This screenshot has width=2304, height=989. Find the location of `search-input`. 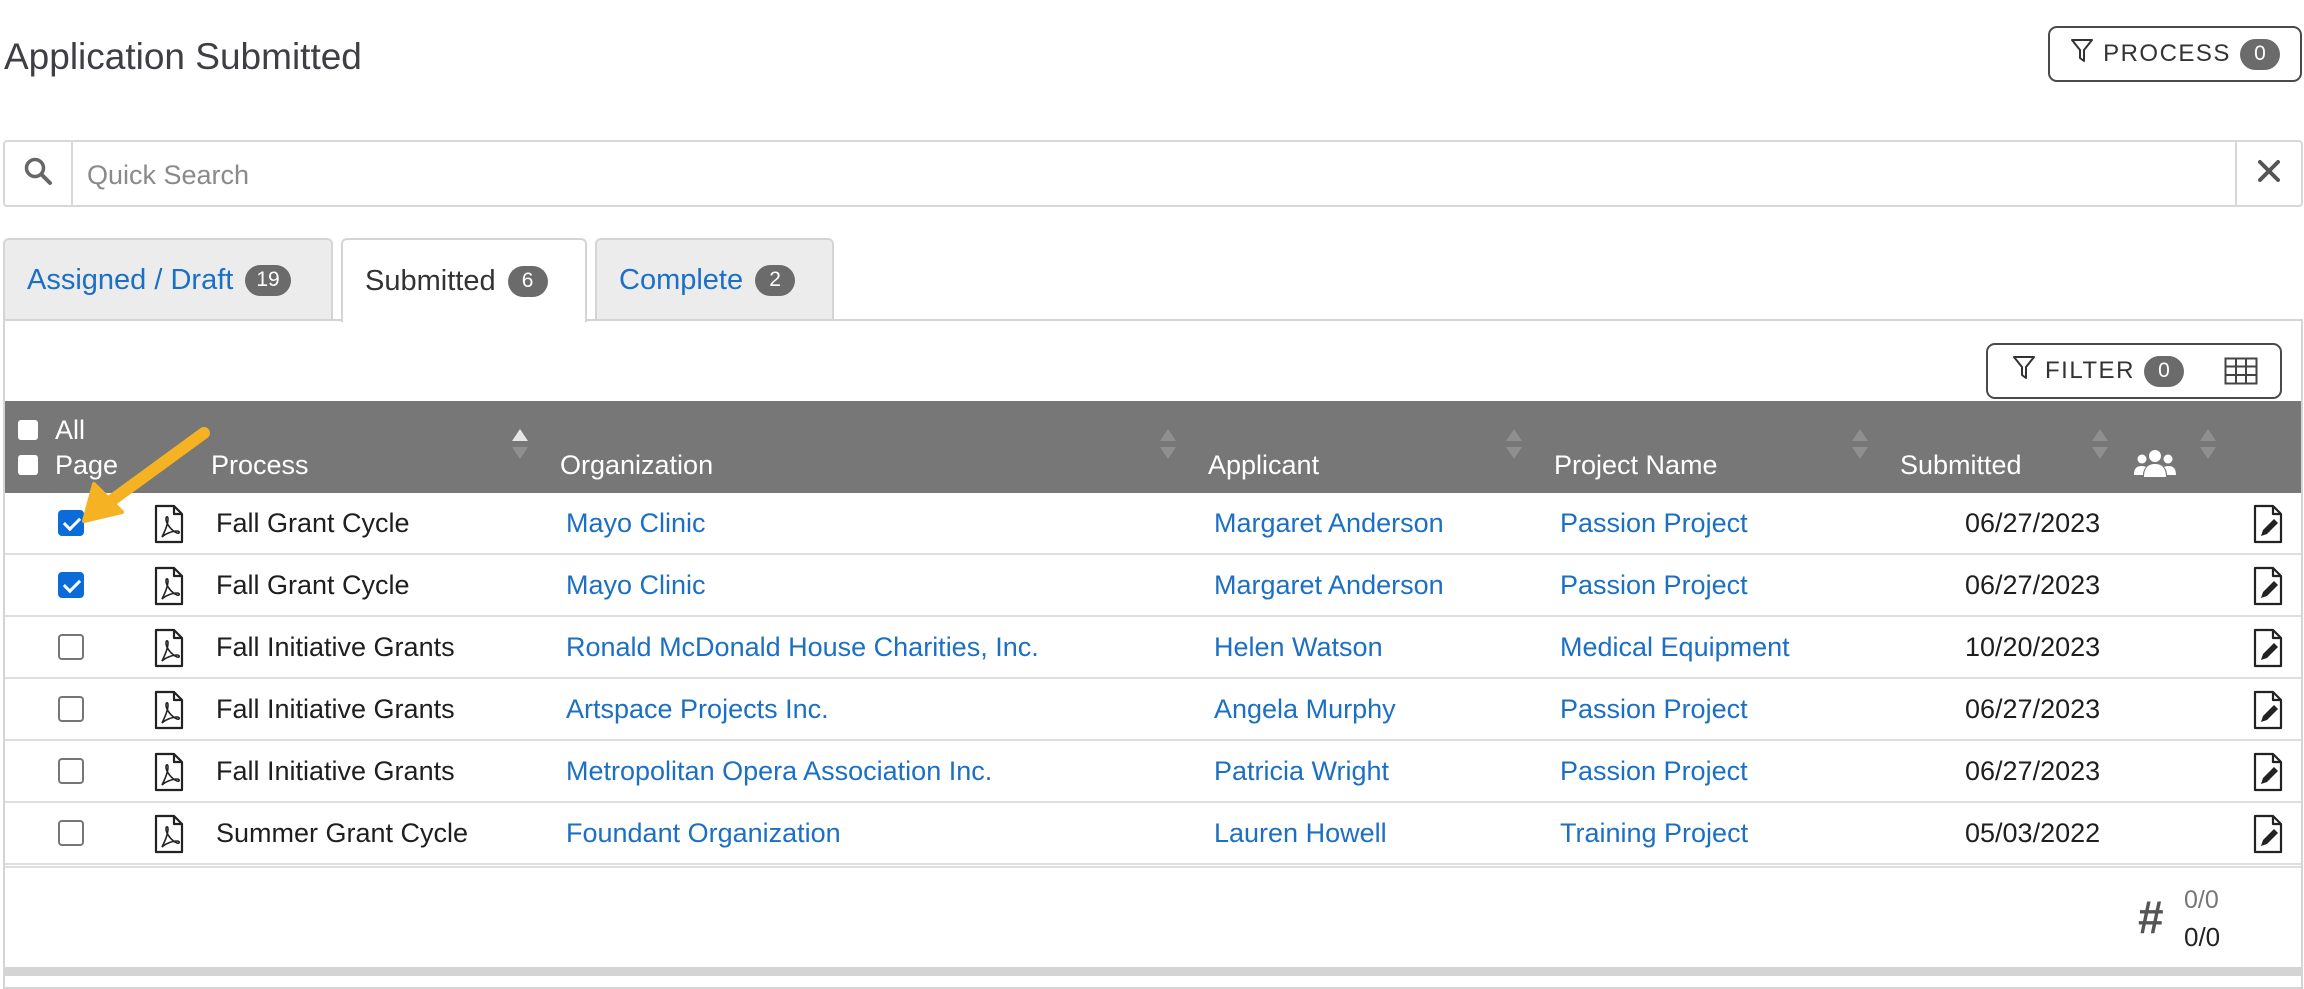

search-input is located at coordinates (1137, 175).